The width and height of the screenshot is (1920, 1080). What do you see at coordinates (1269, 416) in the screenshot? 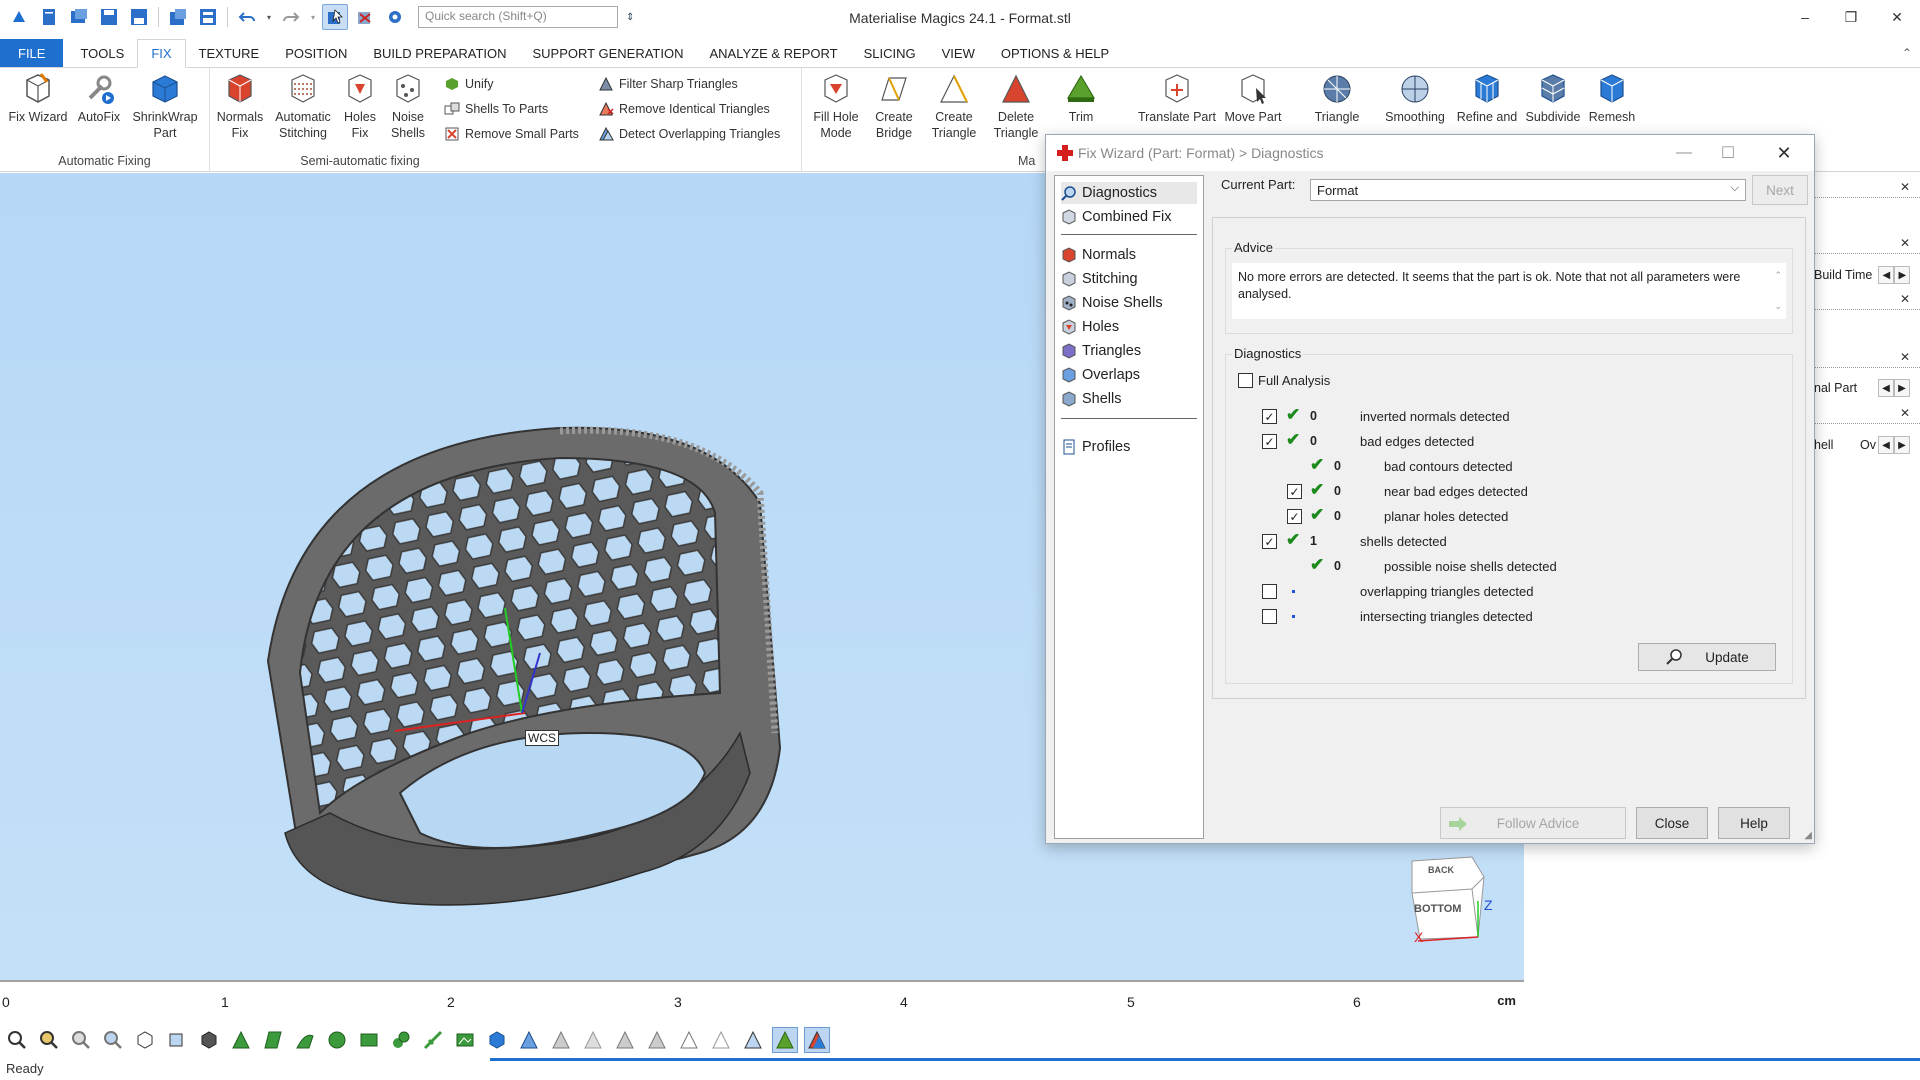
I see `row-checkbox-inverted-normals: ✓` at bounding box center [1269, 416].